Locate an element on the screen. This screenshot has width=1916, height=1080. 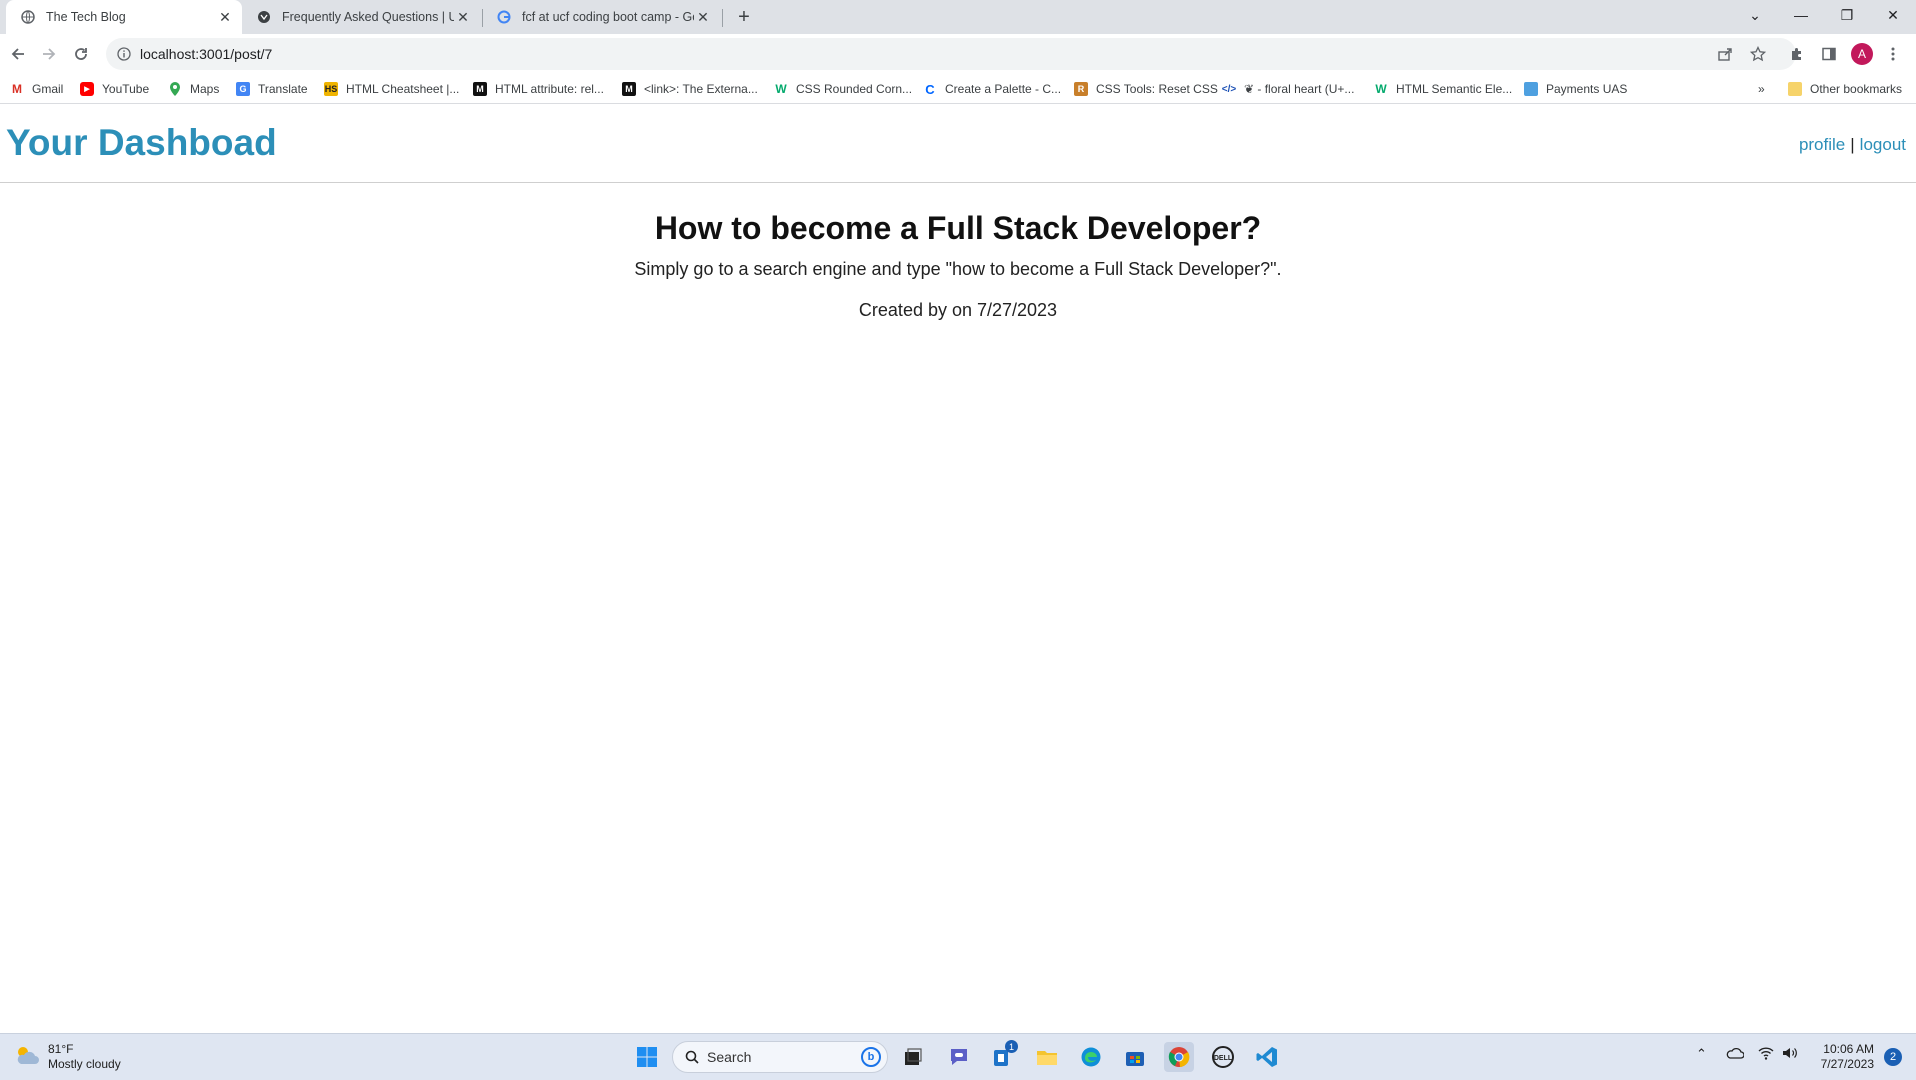
back-arrow-icon is located at coordinates (18, 54).